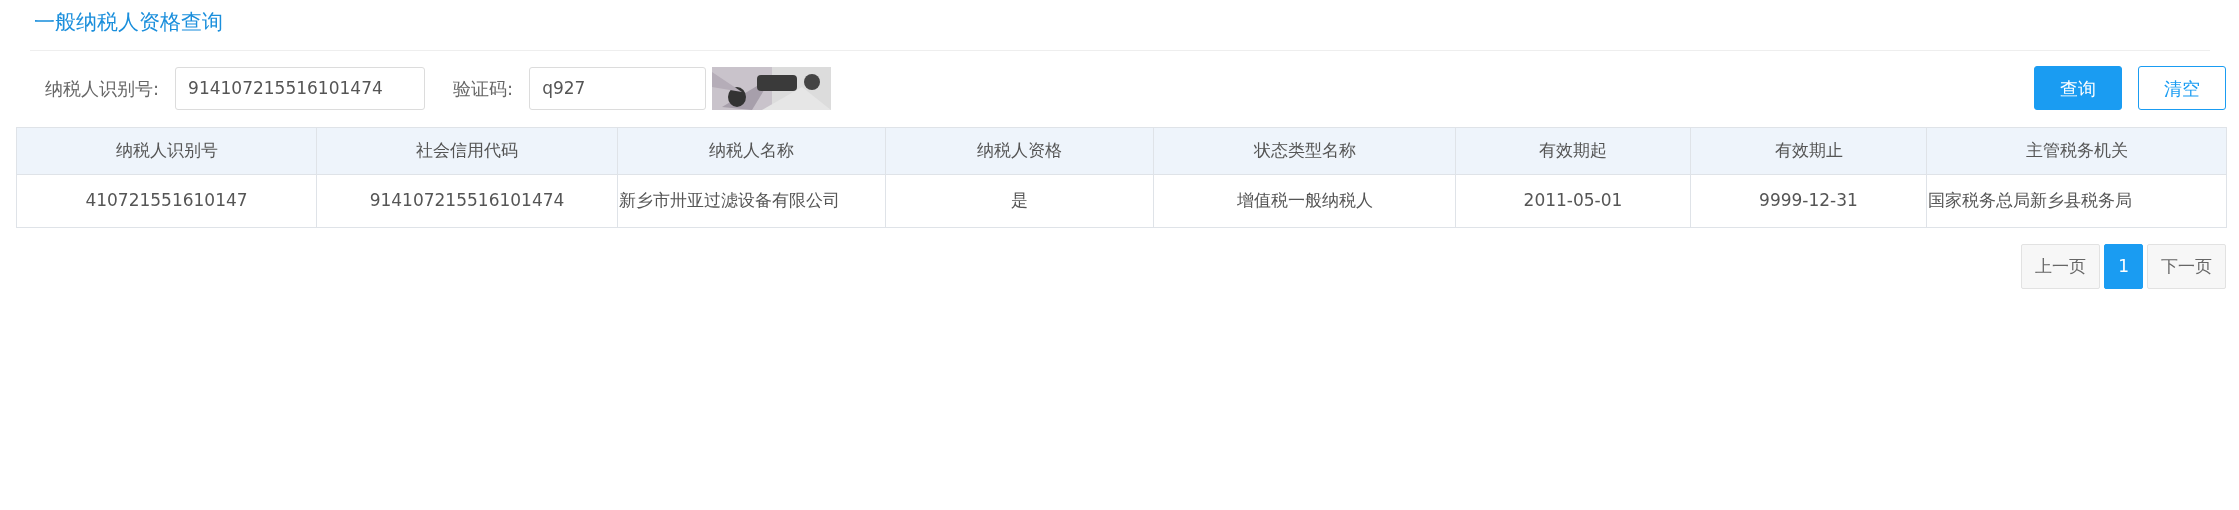  I want to click on table-cell: 是, so click(1019, 201).